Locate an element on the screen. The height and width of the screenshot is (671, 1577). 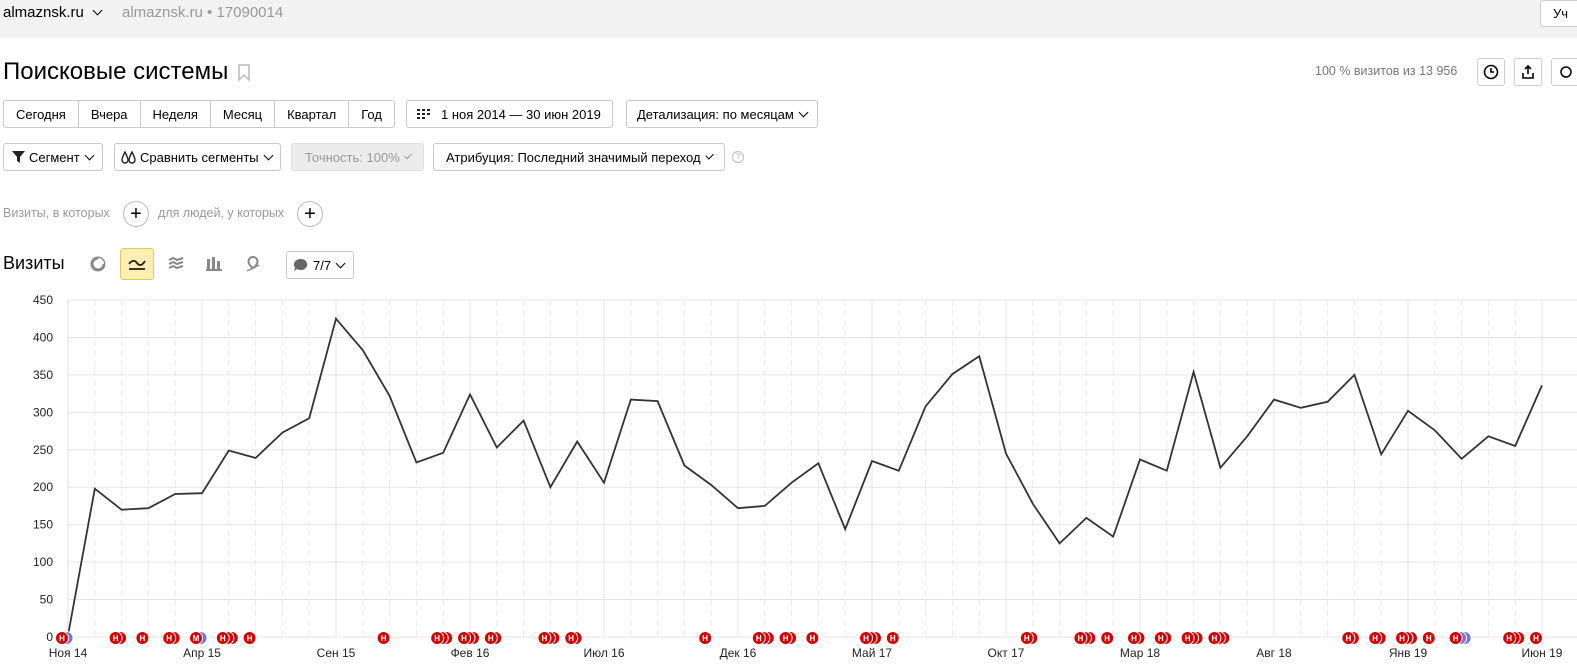
clock-icon is located at coordinates (1491, 72).